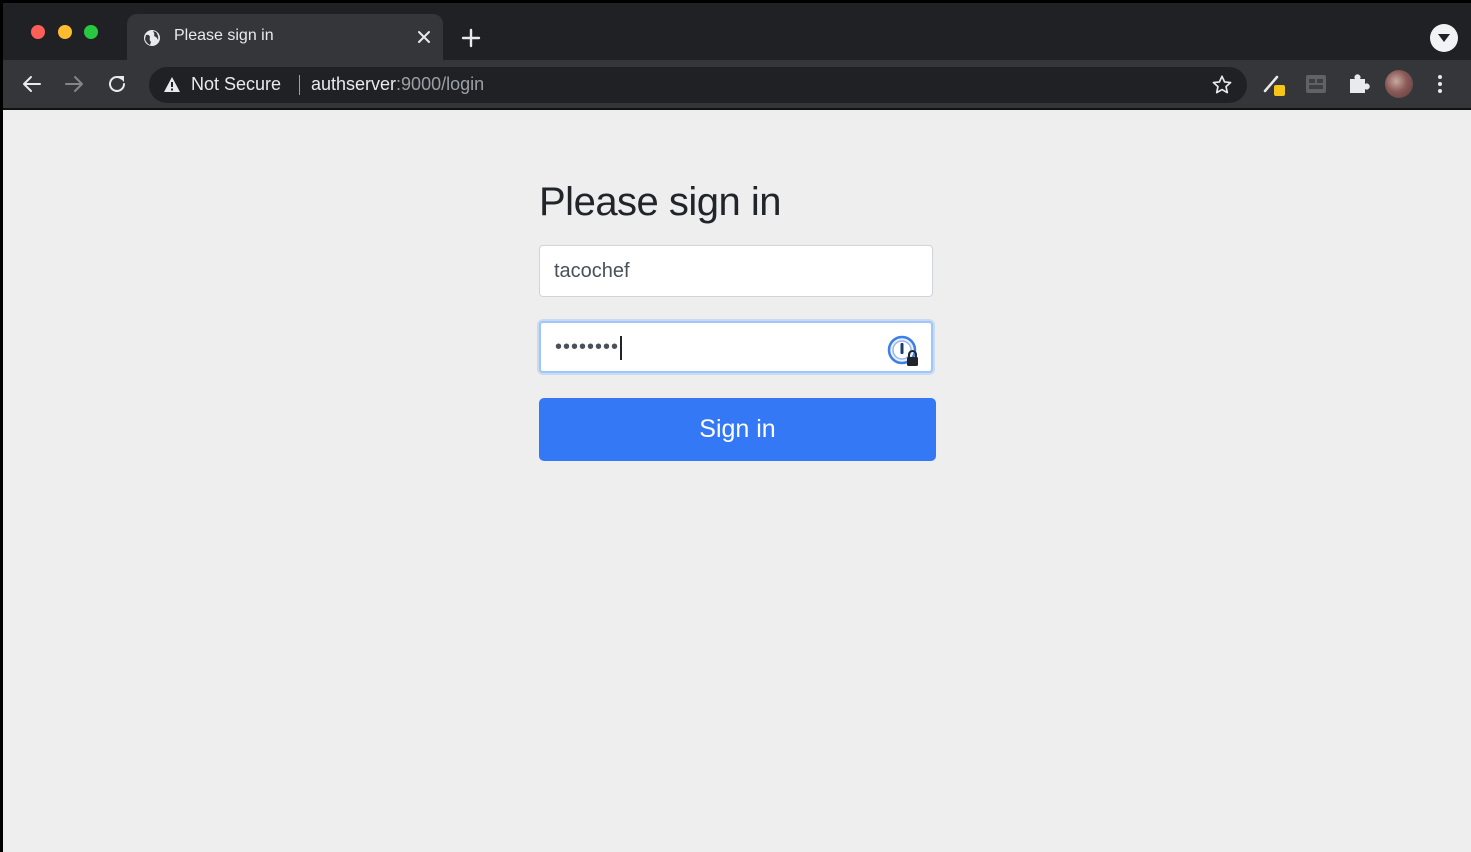  I want to click on pen-extension-icon, so click(1274, 84).